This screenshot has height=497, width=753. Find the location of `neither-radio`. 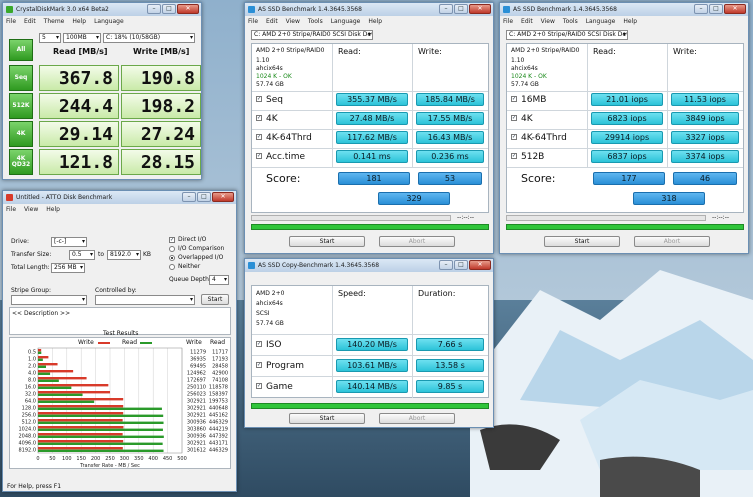

neither-radio is located at coordinates (172, 267).